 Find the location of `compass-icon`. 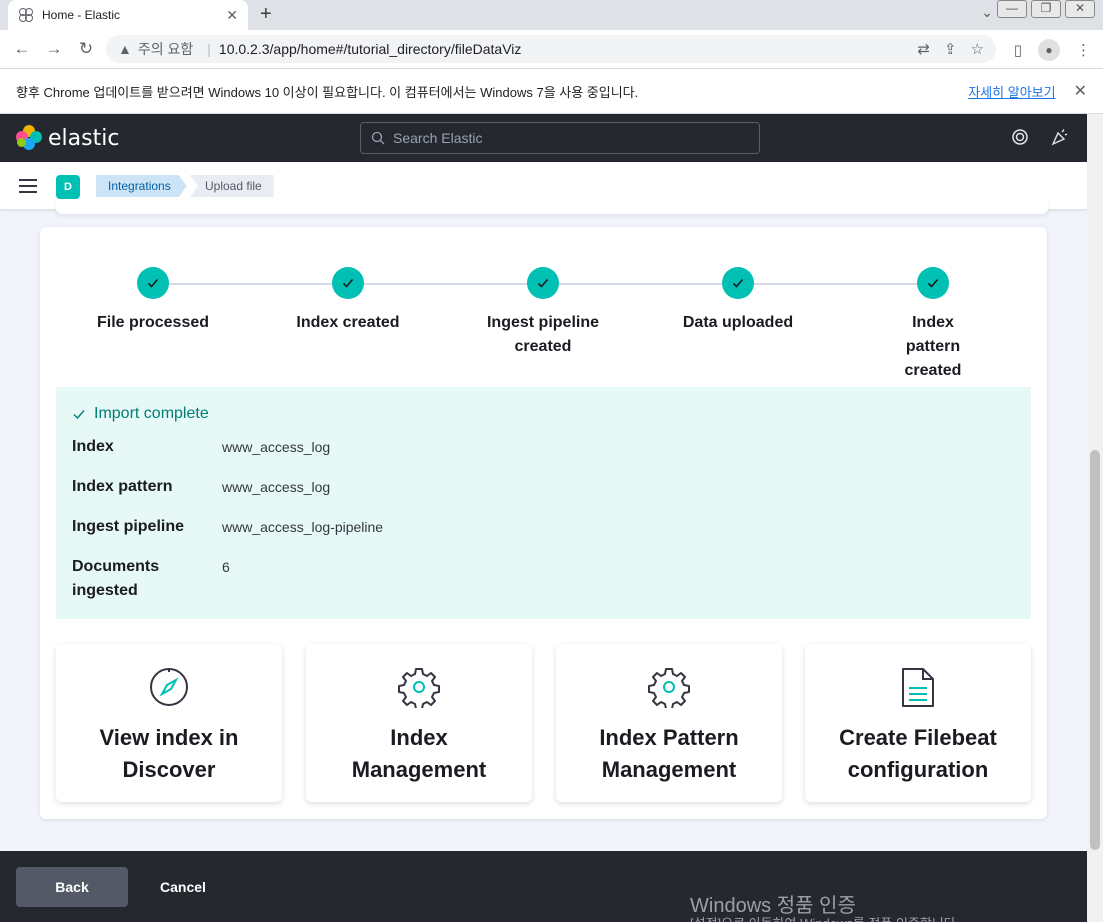

compass-icon is located at coordinates (169, 687).